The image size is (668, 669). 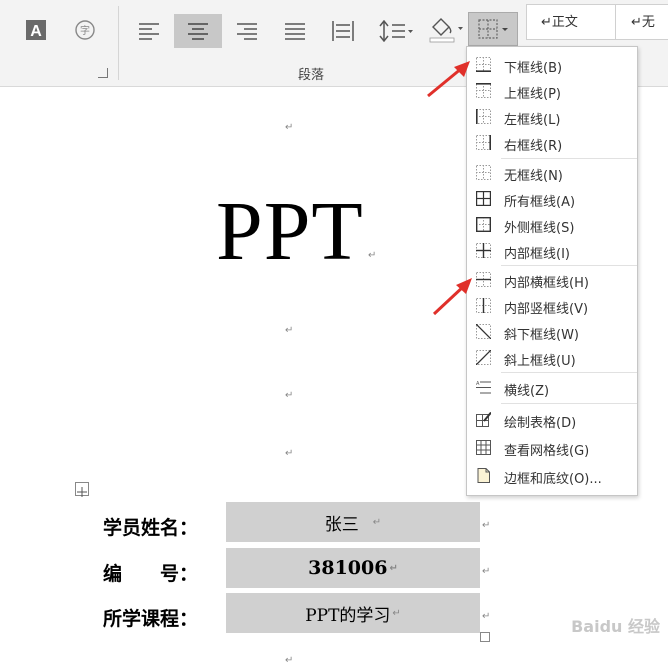 I want to click on number-value: 381006, so click(x=348, y=568).